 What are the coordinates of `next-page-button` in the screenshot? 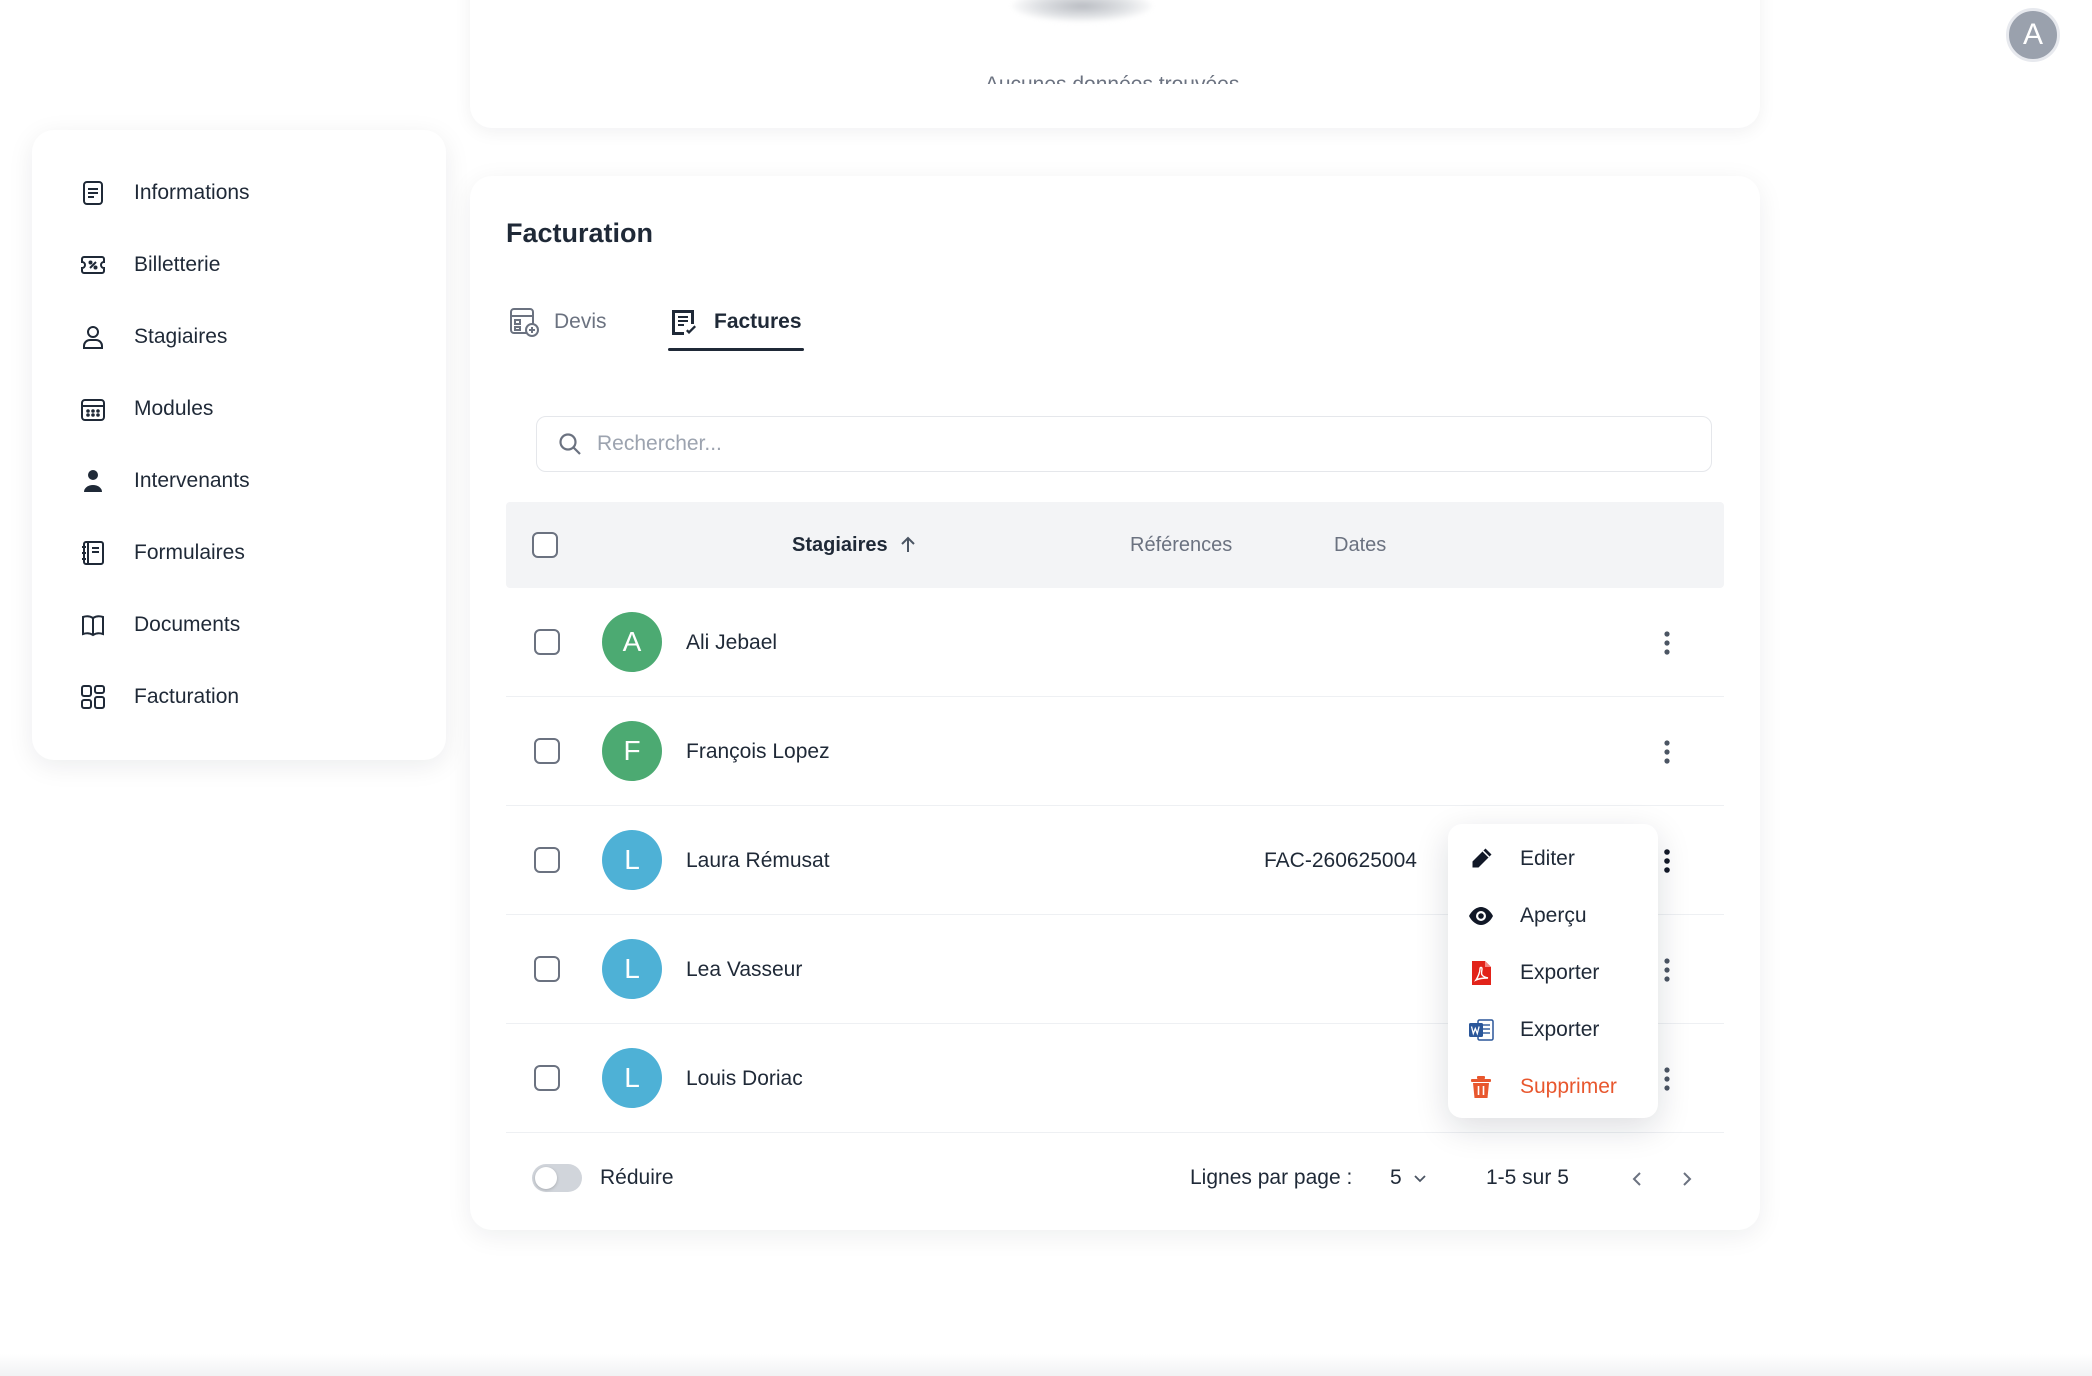 It's located at (1687, 1179).